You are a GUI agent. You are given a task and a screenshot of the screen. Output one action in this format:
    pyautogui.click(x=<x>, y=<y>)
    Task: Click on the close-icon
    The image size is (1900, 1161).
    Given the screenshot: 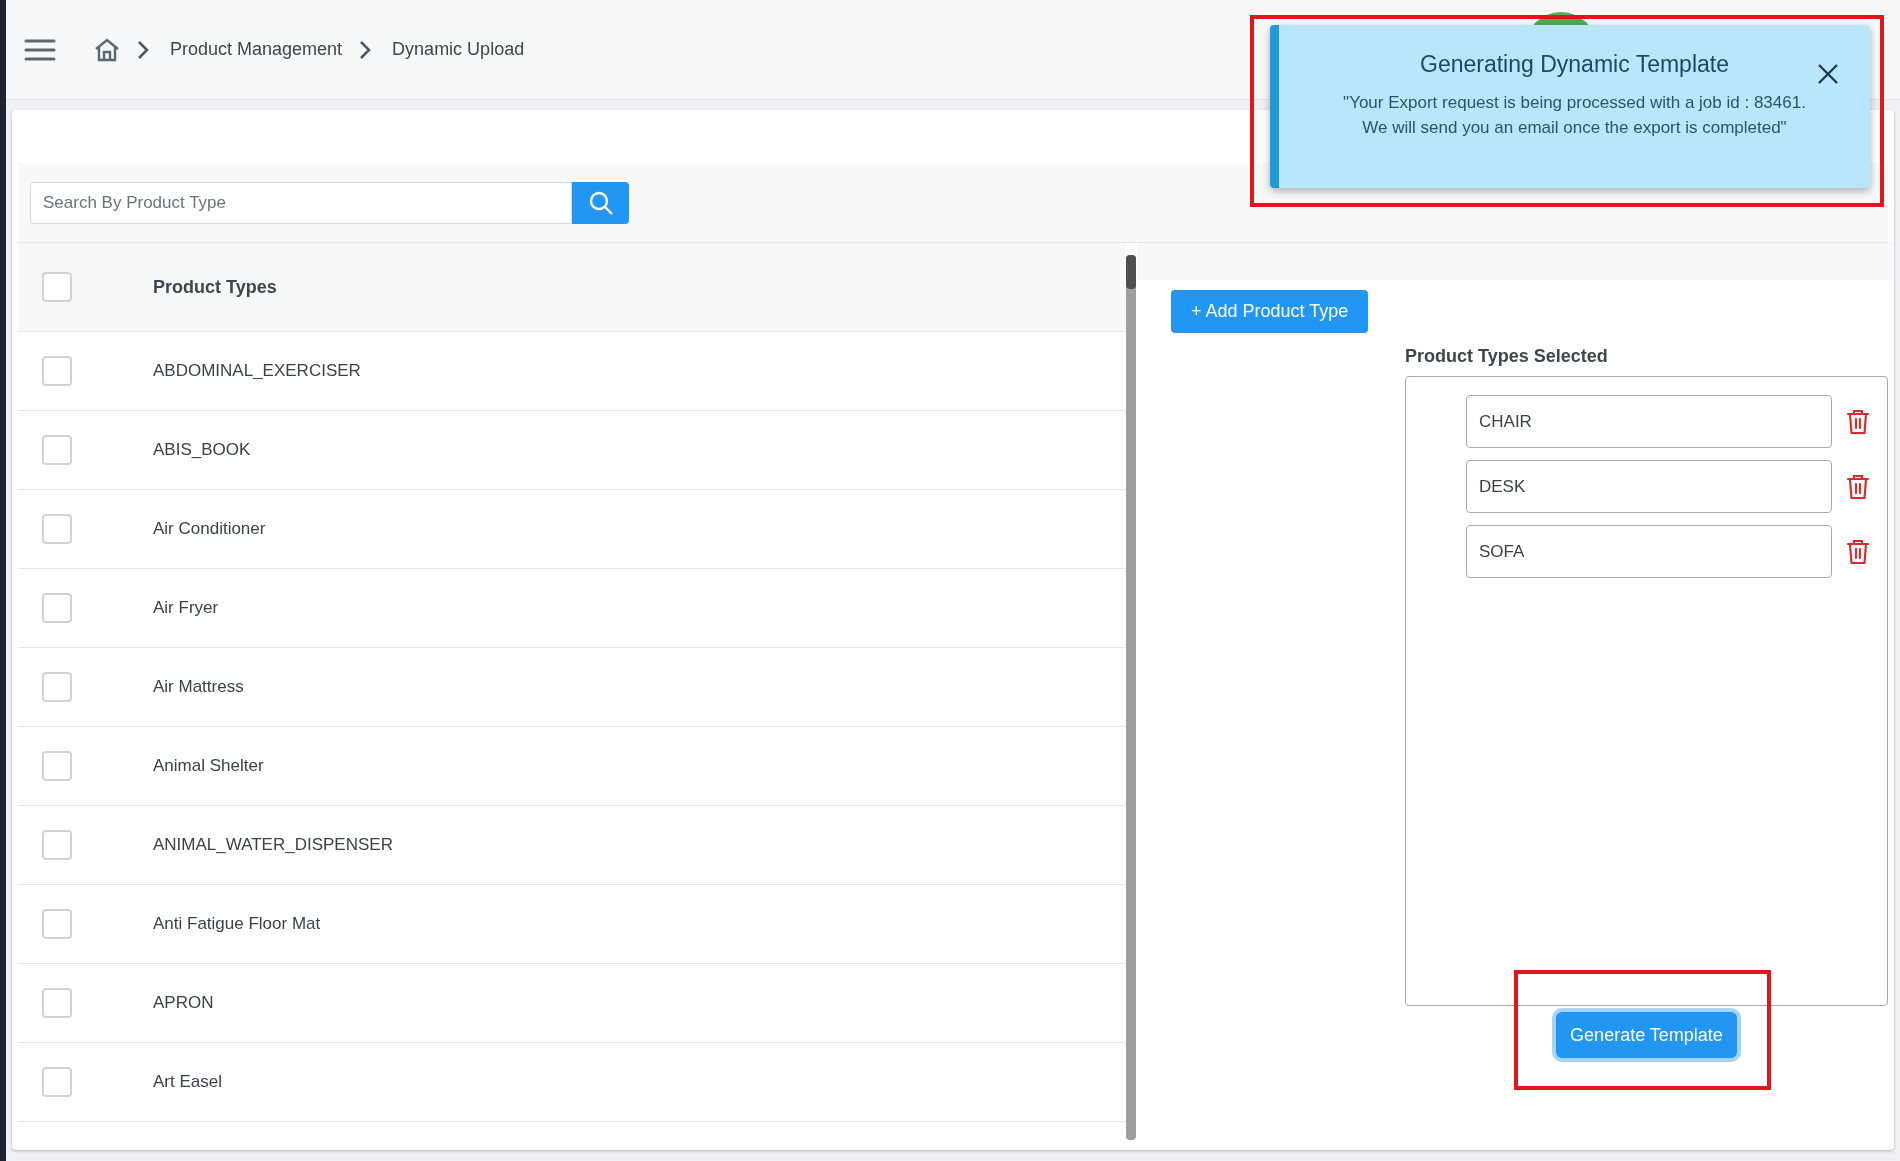 What is the action you would take?
    pyautogui.click(x=1828, y=74)
    